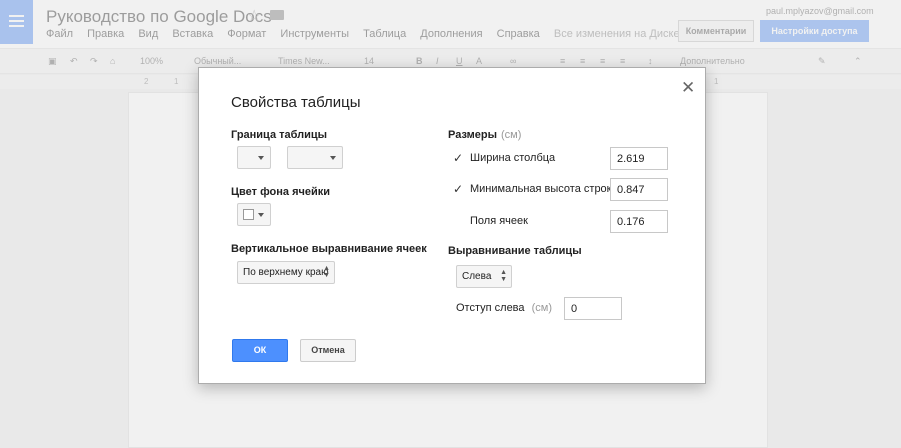  Describe the element at coordinates (329, 249) in the screenshot. I see `valign-label: Вертикальное выравнивание ячеек` at that location.